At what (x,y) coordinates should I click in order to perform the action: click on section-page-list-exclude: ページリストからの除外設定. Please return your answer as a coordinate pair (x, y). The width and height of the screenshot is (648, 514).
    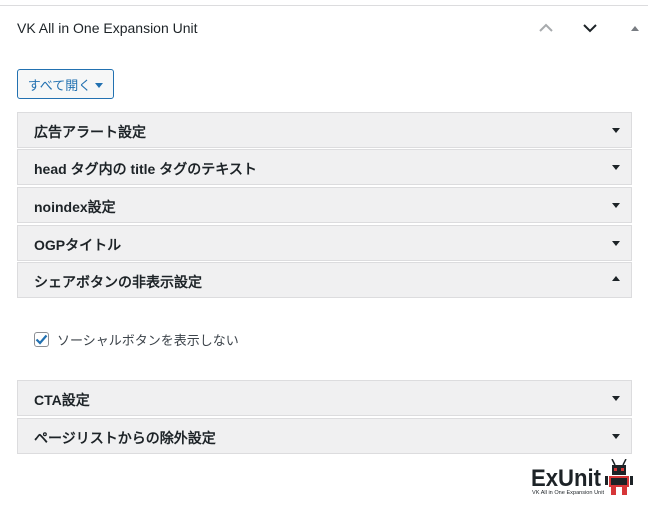
    Looking at the image, I should click on (324, 436).